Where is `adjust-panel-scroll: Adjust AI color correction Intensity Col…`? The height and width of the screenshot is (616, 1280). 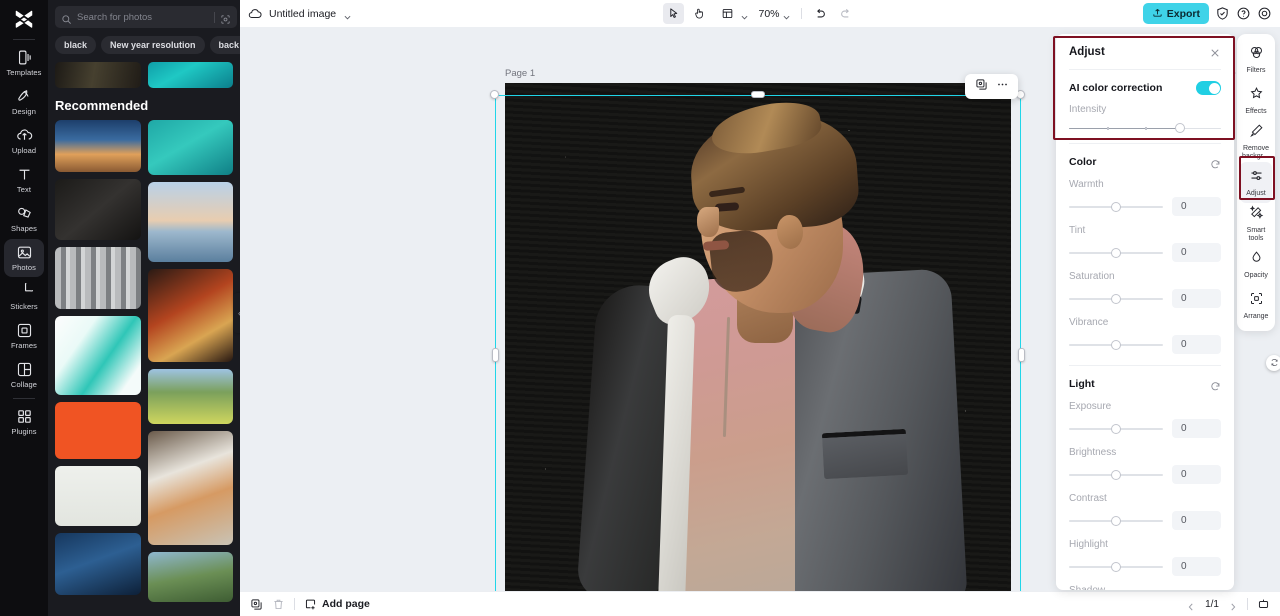 adjust-panel-scroll: Adjust AI color correction Intensity Col… is located at coordinates (1145, 312).